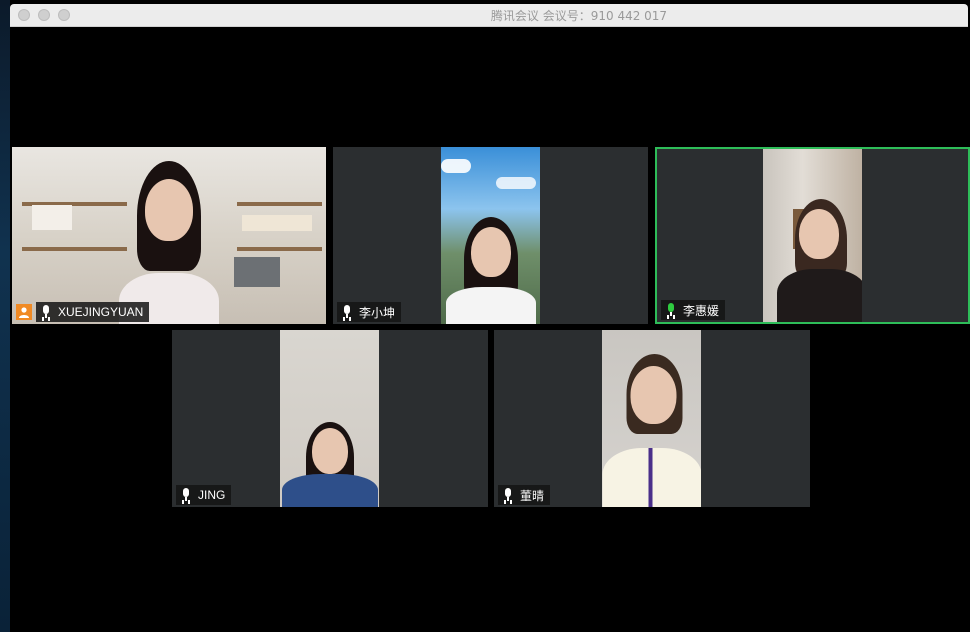 The image size is (970, 632). I want to click on host-icon, so click(24, 312).